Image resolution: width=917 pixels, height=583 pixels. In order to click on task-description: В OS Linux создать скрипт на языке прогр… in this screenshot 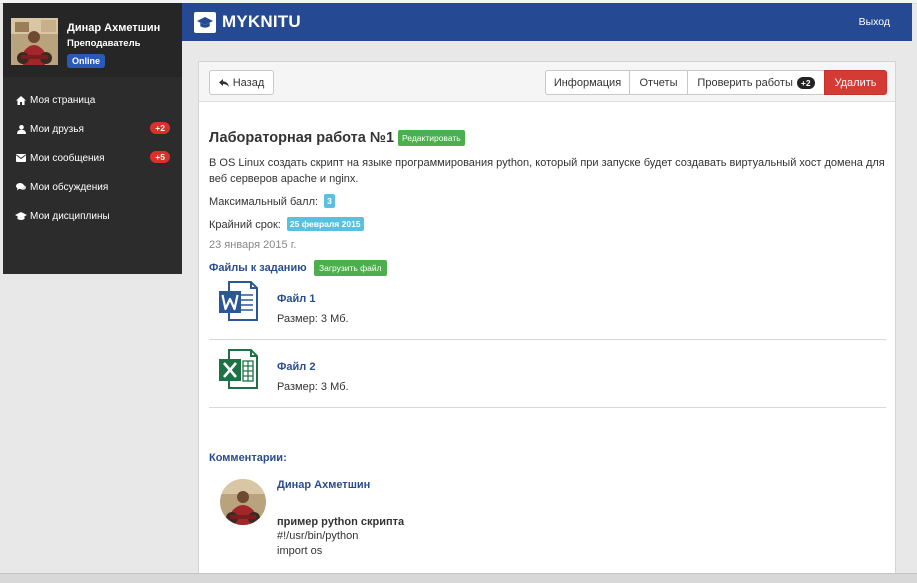, I will do `click(547, 171)`.